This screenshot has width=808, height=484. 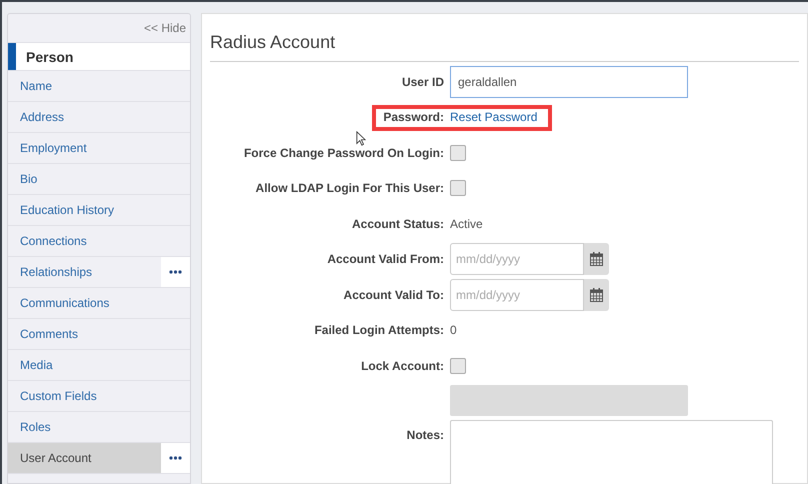 What do you see at coordinates (398, 223) in the screenshot?
I see `field-label: Account Status:` at bounding box center [398, 223].